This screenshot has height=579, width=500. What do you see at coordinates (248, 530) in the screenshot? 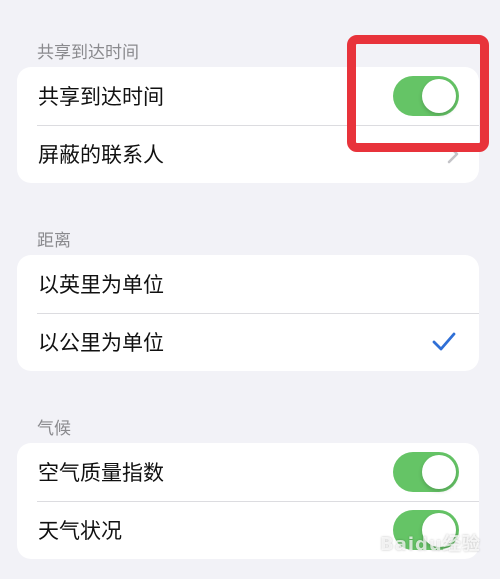
I see `row-weather: 天气状况` at bounding box center [248, 530].